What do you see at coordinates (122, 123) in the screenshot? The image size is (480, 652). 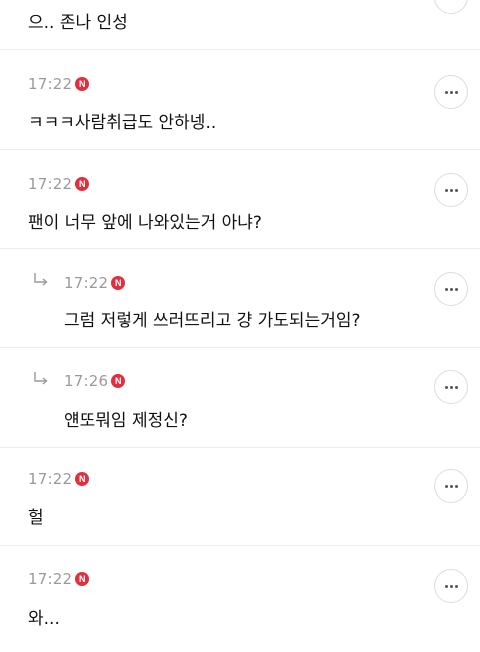 I see `comment-text: ㅋㅋㅋ사람취급도 안하넹..` at bounding box center [122, 123].